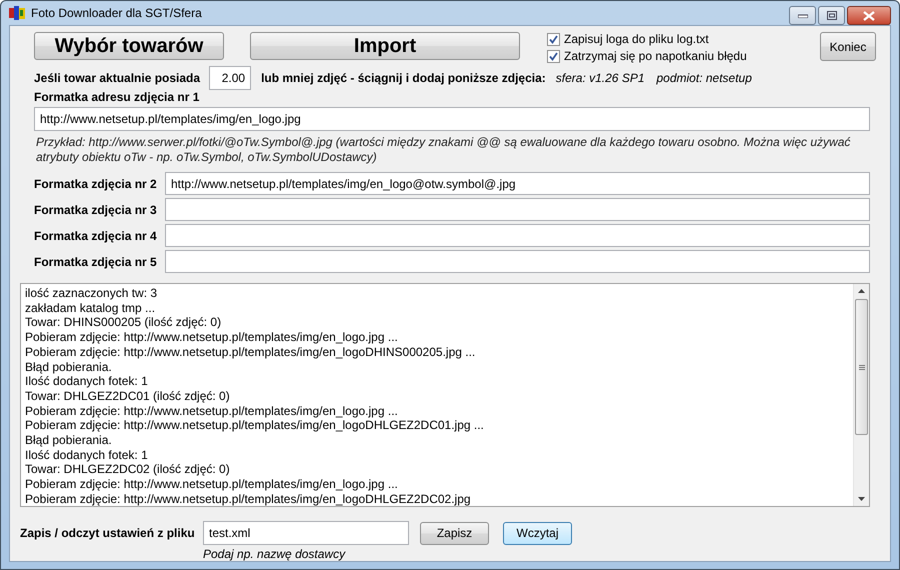 The width and height of the screenshot is (900, 570). Describe the element at coordinates (403, 78) in the screenshot. I see `threshold-suffix-label: lub mniej zdjęć - ściągnij i dodaj poniższe zdjęcia:` at that location.